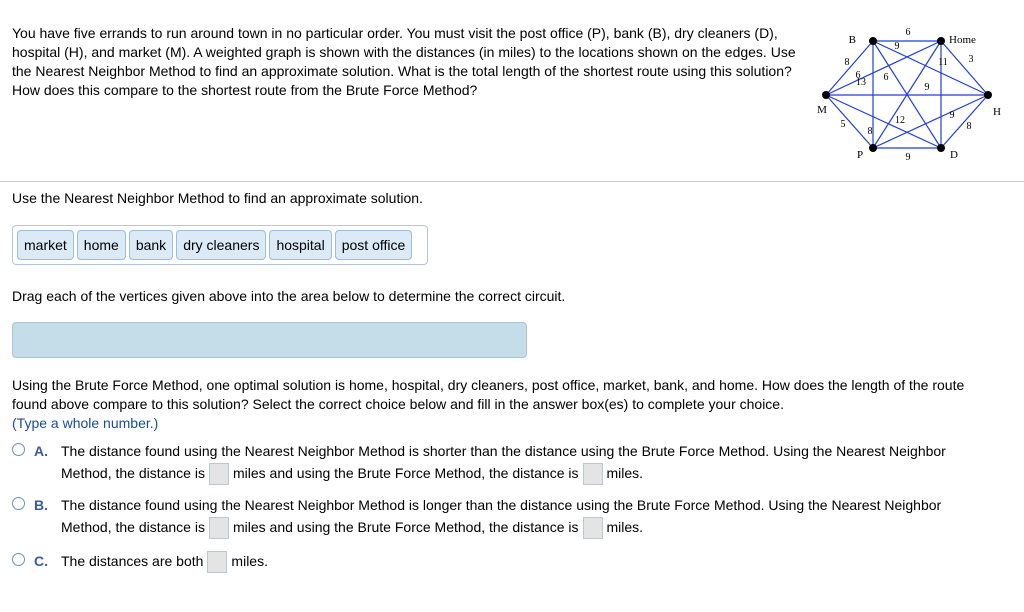 Image resolution: width=1024 pixels, height=612 pixels. Describe the element at coordinates (41, 561) in the screenshot. I see `choice-c-letter: C.` at that location.